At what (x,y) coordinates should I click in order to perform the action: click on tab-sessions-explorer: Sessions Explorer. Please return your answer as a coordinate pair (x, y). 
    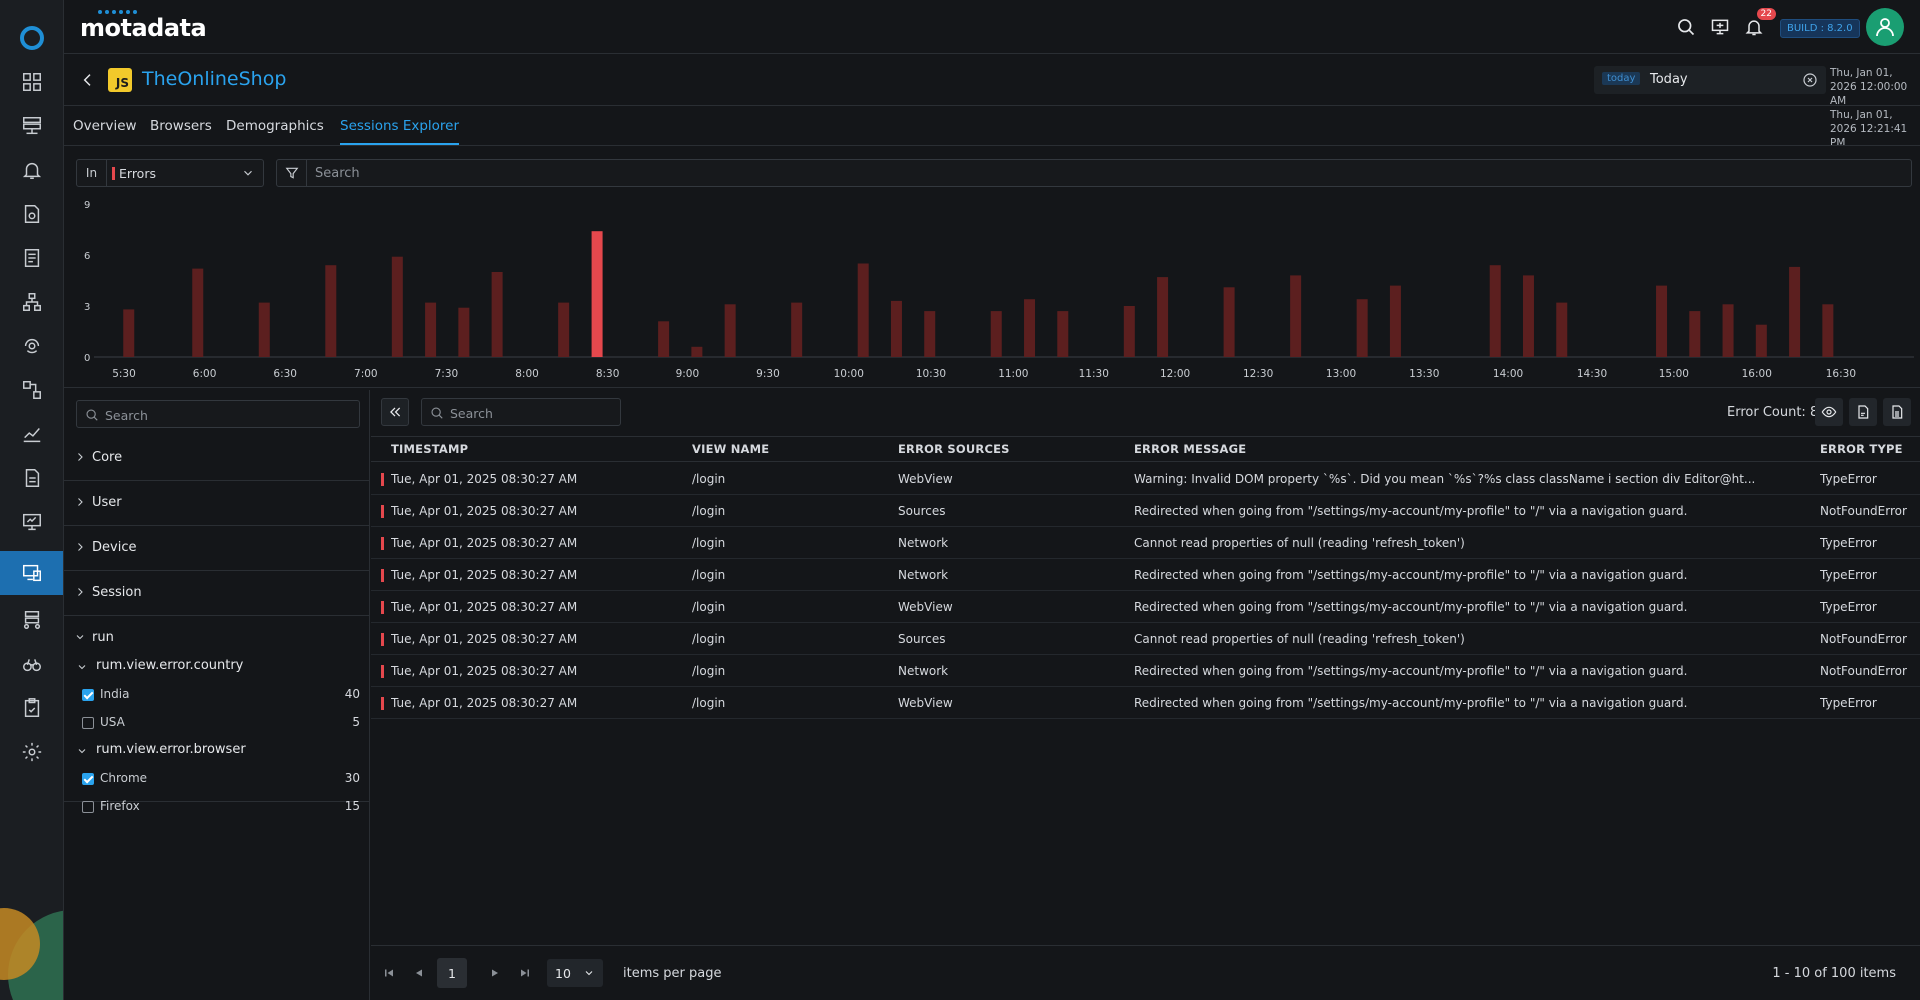
    Looking at the image, I should click on (400, 131).